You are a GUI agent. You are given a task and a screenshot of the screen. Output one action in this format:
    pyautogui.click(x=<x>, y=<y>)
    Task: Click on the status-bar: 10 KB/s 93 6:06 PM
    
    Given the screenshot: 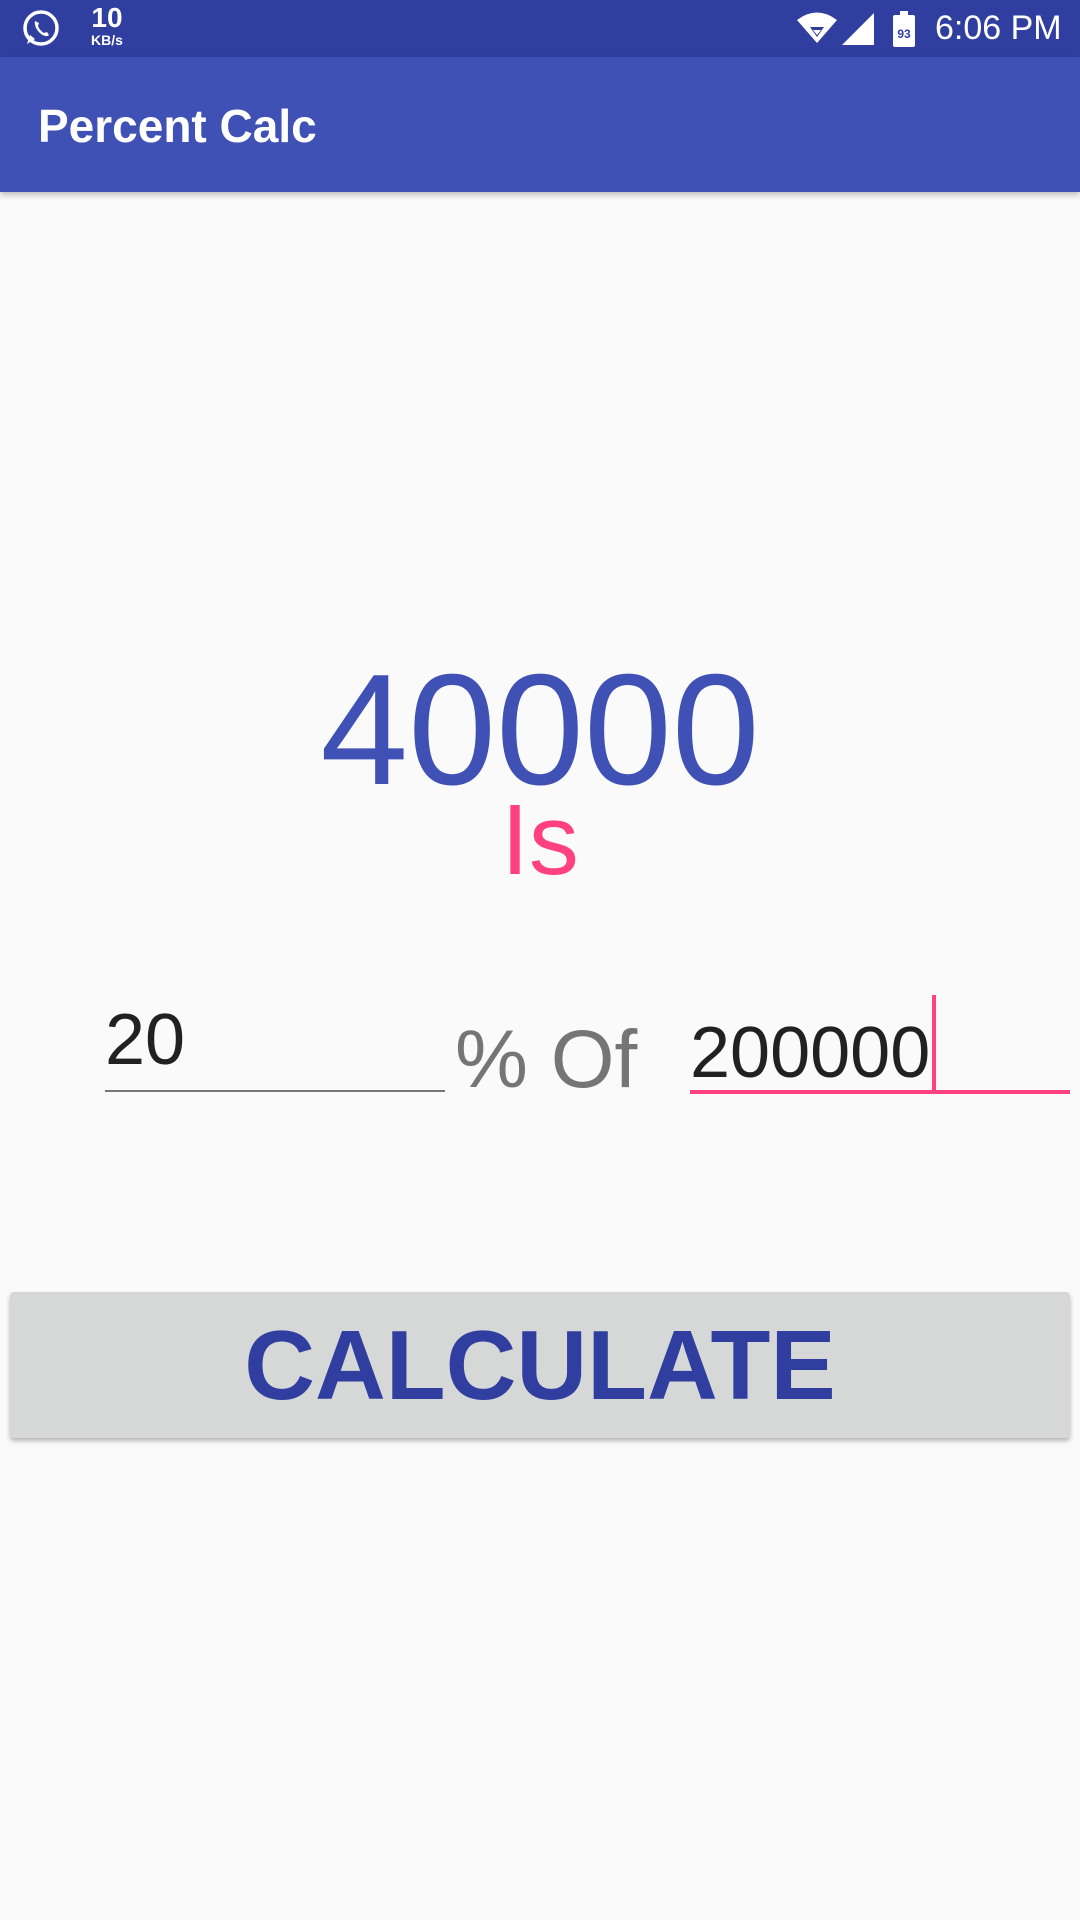 What is the action you would take?
    pyautogui.click(x=540, y=28)
    